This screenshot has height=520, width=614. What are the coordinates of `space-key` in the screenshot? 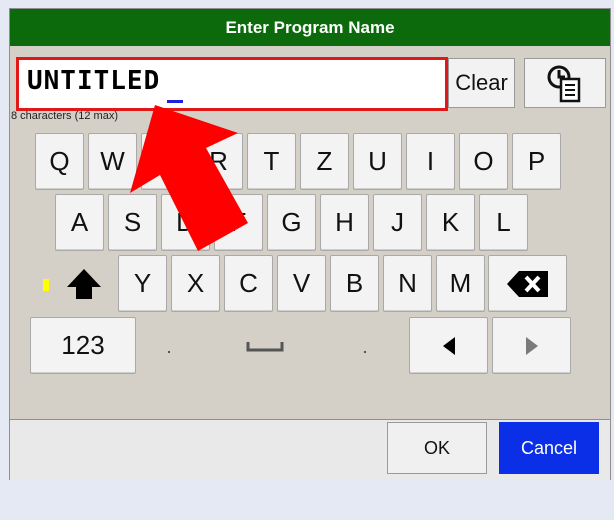 It's located at (265, 345).